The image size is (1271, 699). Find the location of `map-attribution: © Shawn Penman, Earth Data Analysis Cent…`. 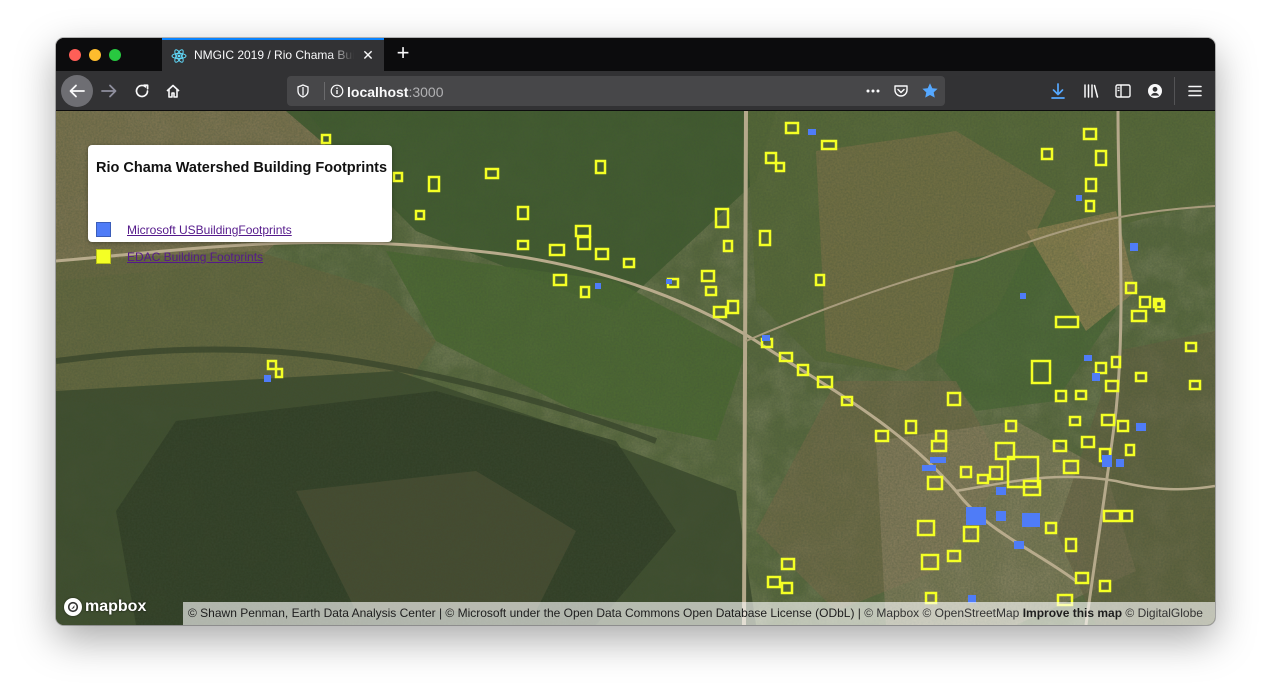

map-attribution: © Shawn Penman, Earth Data Analysis Cent… is located at coordinates (699, 613).